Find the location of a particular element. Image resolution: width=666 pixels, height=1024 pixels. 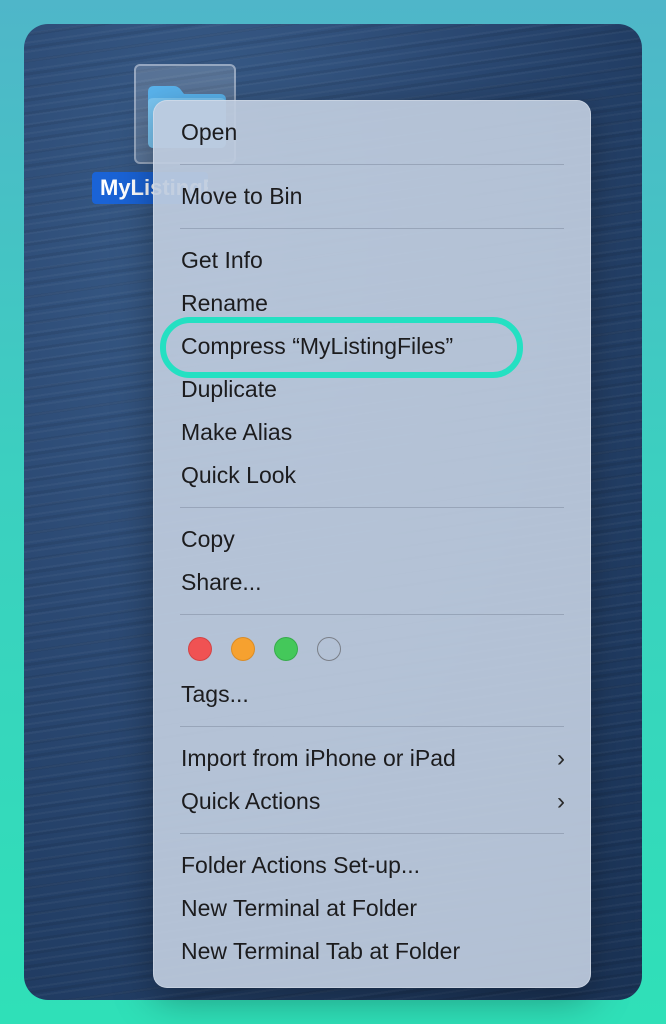

menu-item-move-to-bin: Move to Bin is located at coordinates (372, 196).